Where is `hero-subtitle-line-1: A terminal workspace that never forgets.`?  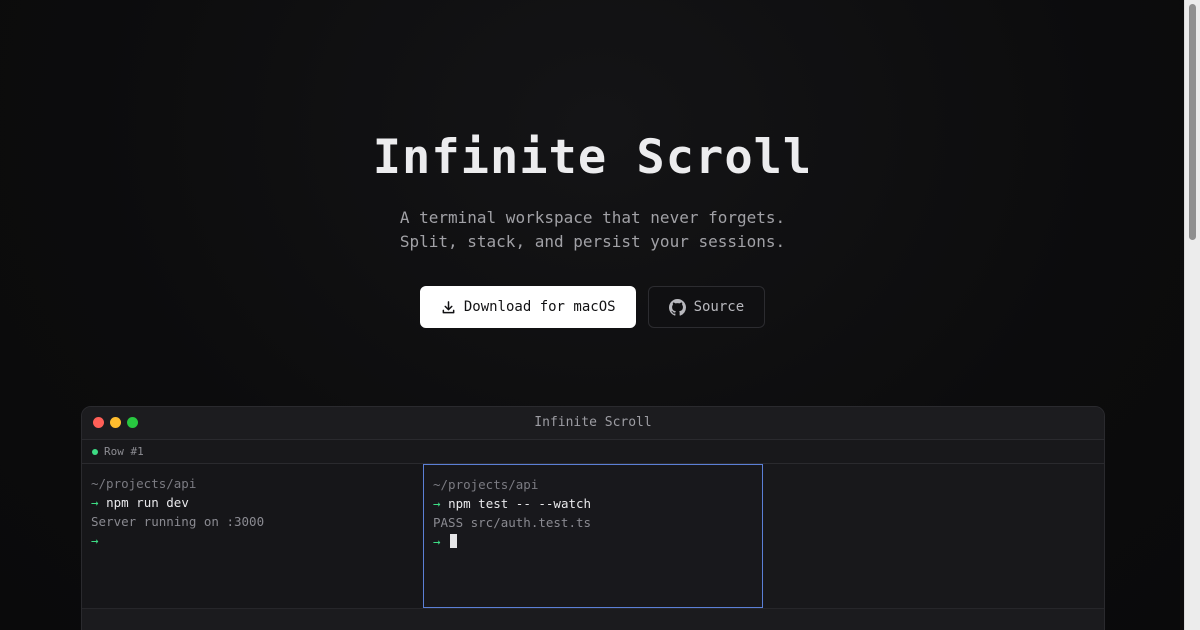 hero-subtitle-line-1: A terminal workspace that never forgets. is located at coordinates (592, 217).